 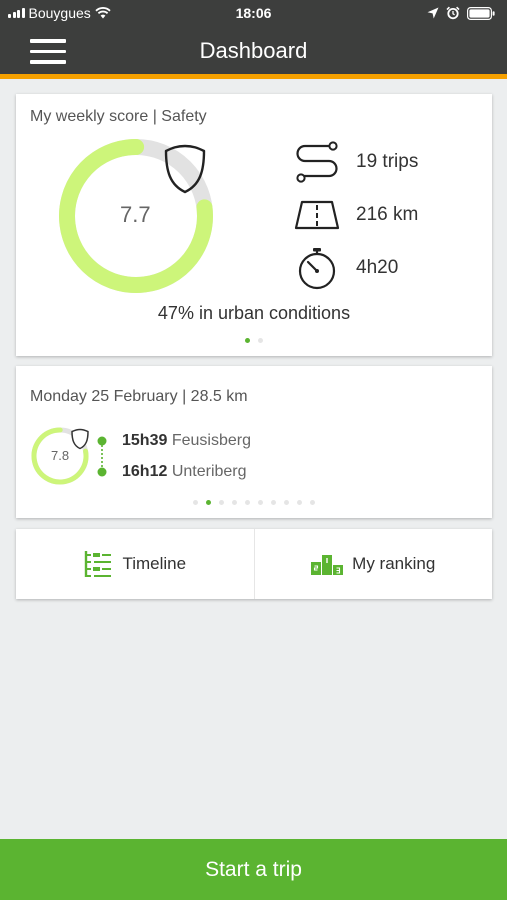 I want to click on urban-label: in urban conditions, so click(x=274, y=313).